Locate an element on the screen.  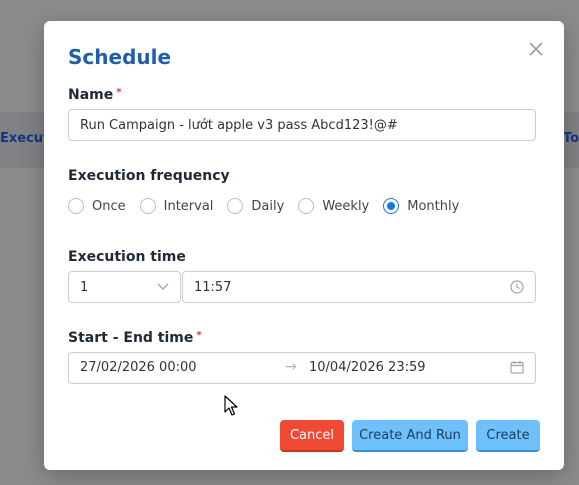
close-icon is located at coordinates (536, 49).